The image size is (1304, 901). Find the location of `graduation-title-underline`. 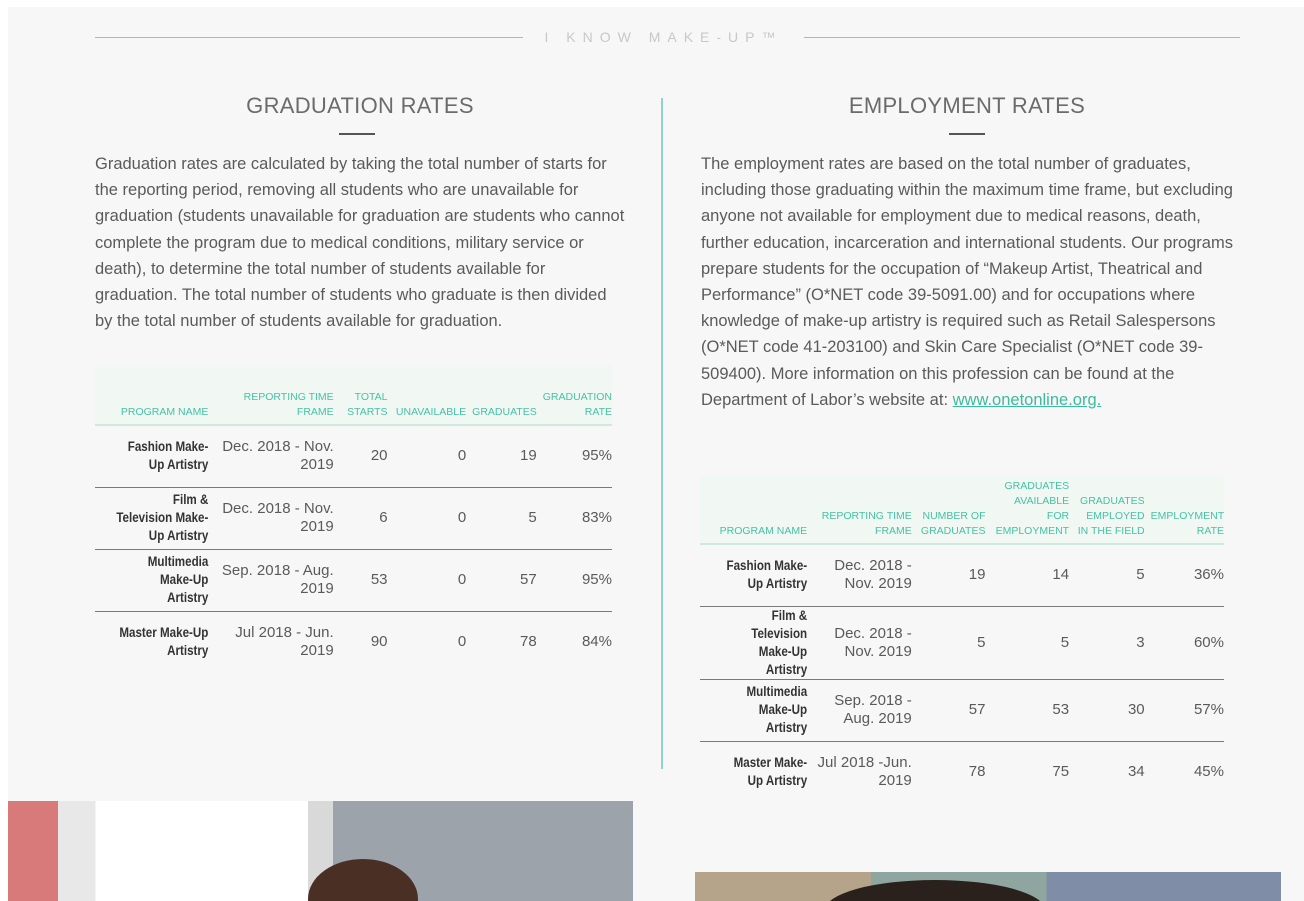

graduation-title-underline is located at coordinates (357, 134).